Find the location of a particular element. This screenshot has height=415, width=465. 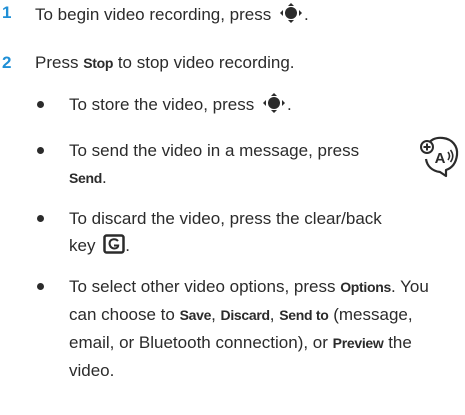

send-key-label: Send is located at coordinates (86, 178).